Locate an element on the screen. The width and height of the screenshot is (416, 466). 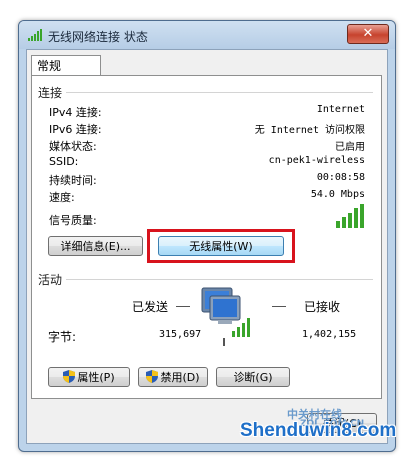
window-title: 无线网络连接 状态 is located at coordinates (98, 37).